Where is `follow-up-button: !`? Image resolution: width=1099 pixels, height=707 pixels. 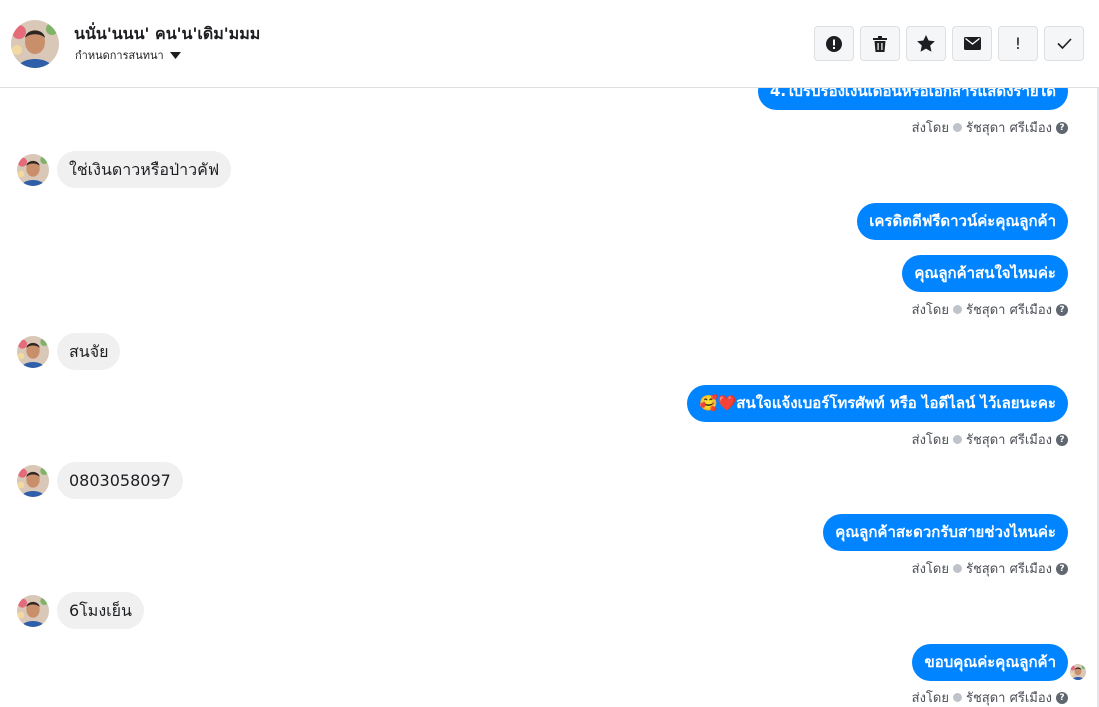
follow-up-button: ! is located at coordinates (1018, 43).